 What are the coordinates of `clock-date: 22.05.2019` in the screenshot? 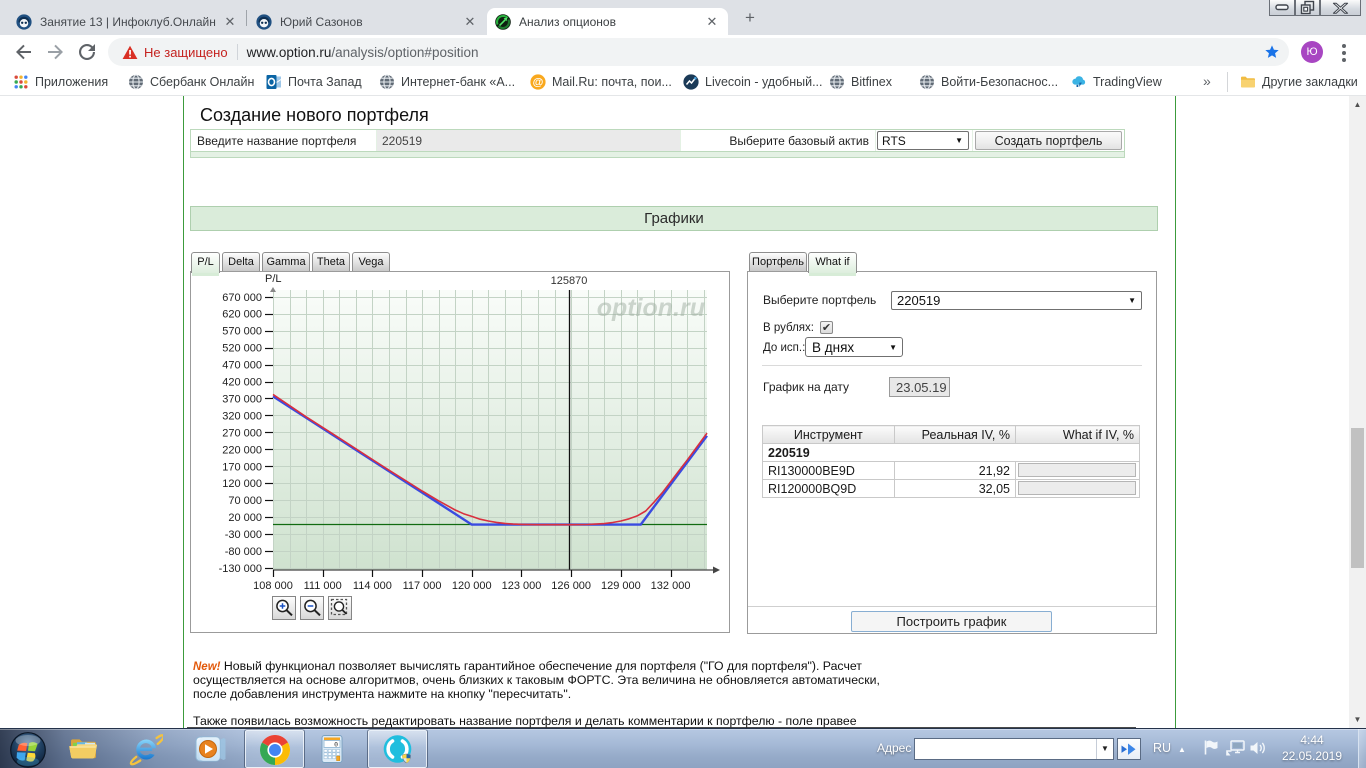 It's located at (1312, 756).